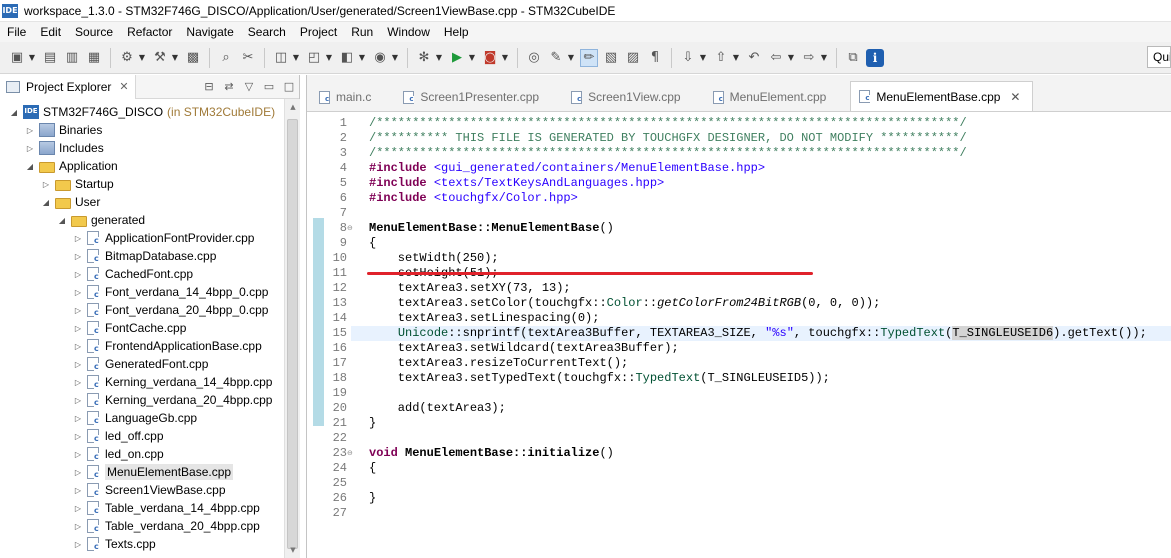 This screenshot has height=558, width=1171. What do you see at coordinates (314, 58) in the screenshot?
I see `open-folder-icon: ◰` at bounding box center [314, 58].